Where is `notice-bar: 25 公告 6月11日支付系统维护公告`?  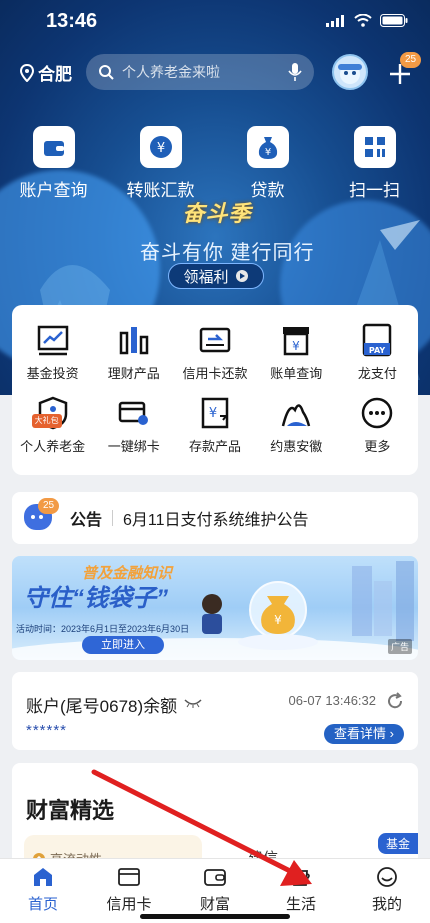
notice-bar: 25 公告 6月11日支付系统维护公告 is located at coordinates (215, 518).